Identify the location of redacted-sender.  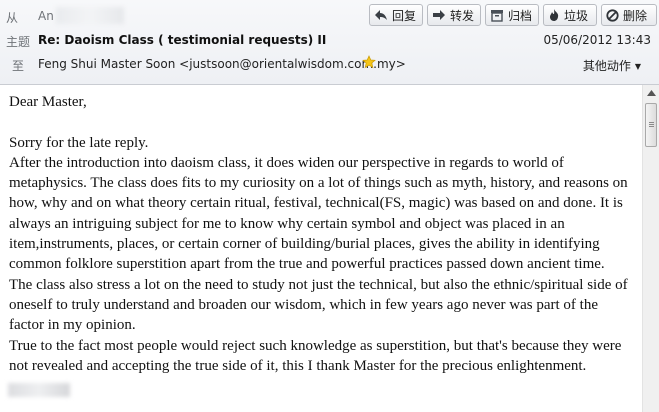
(90, 15).